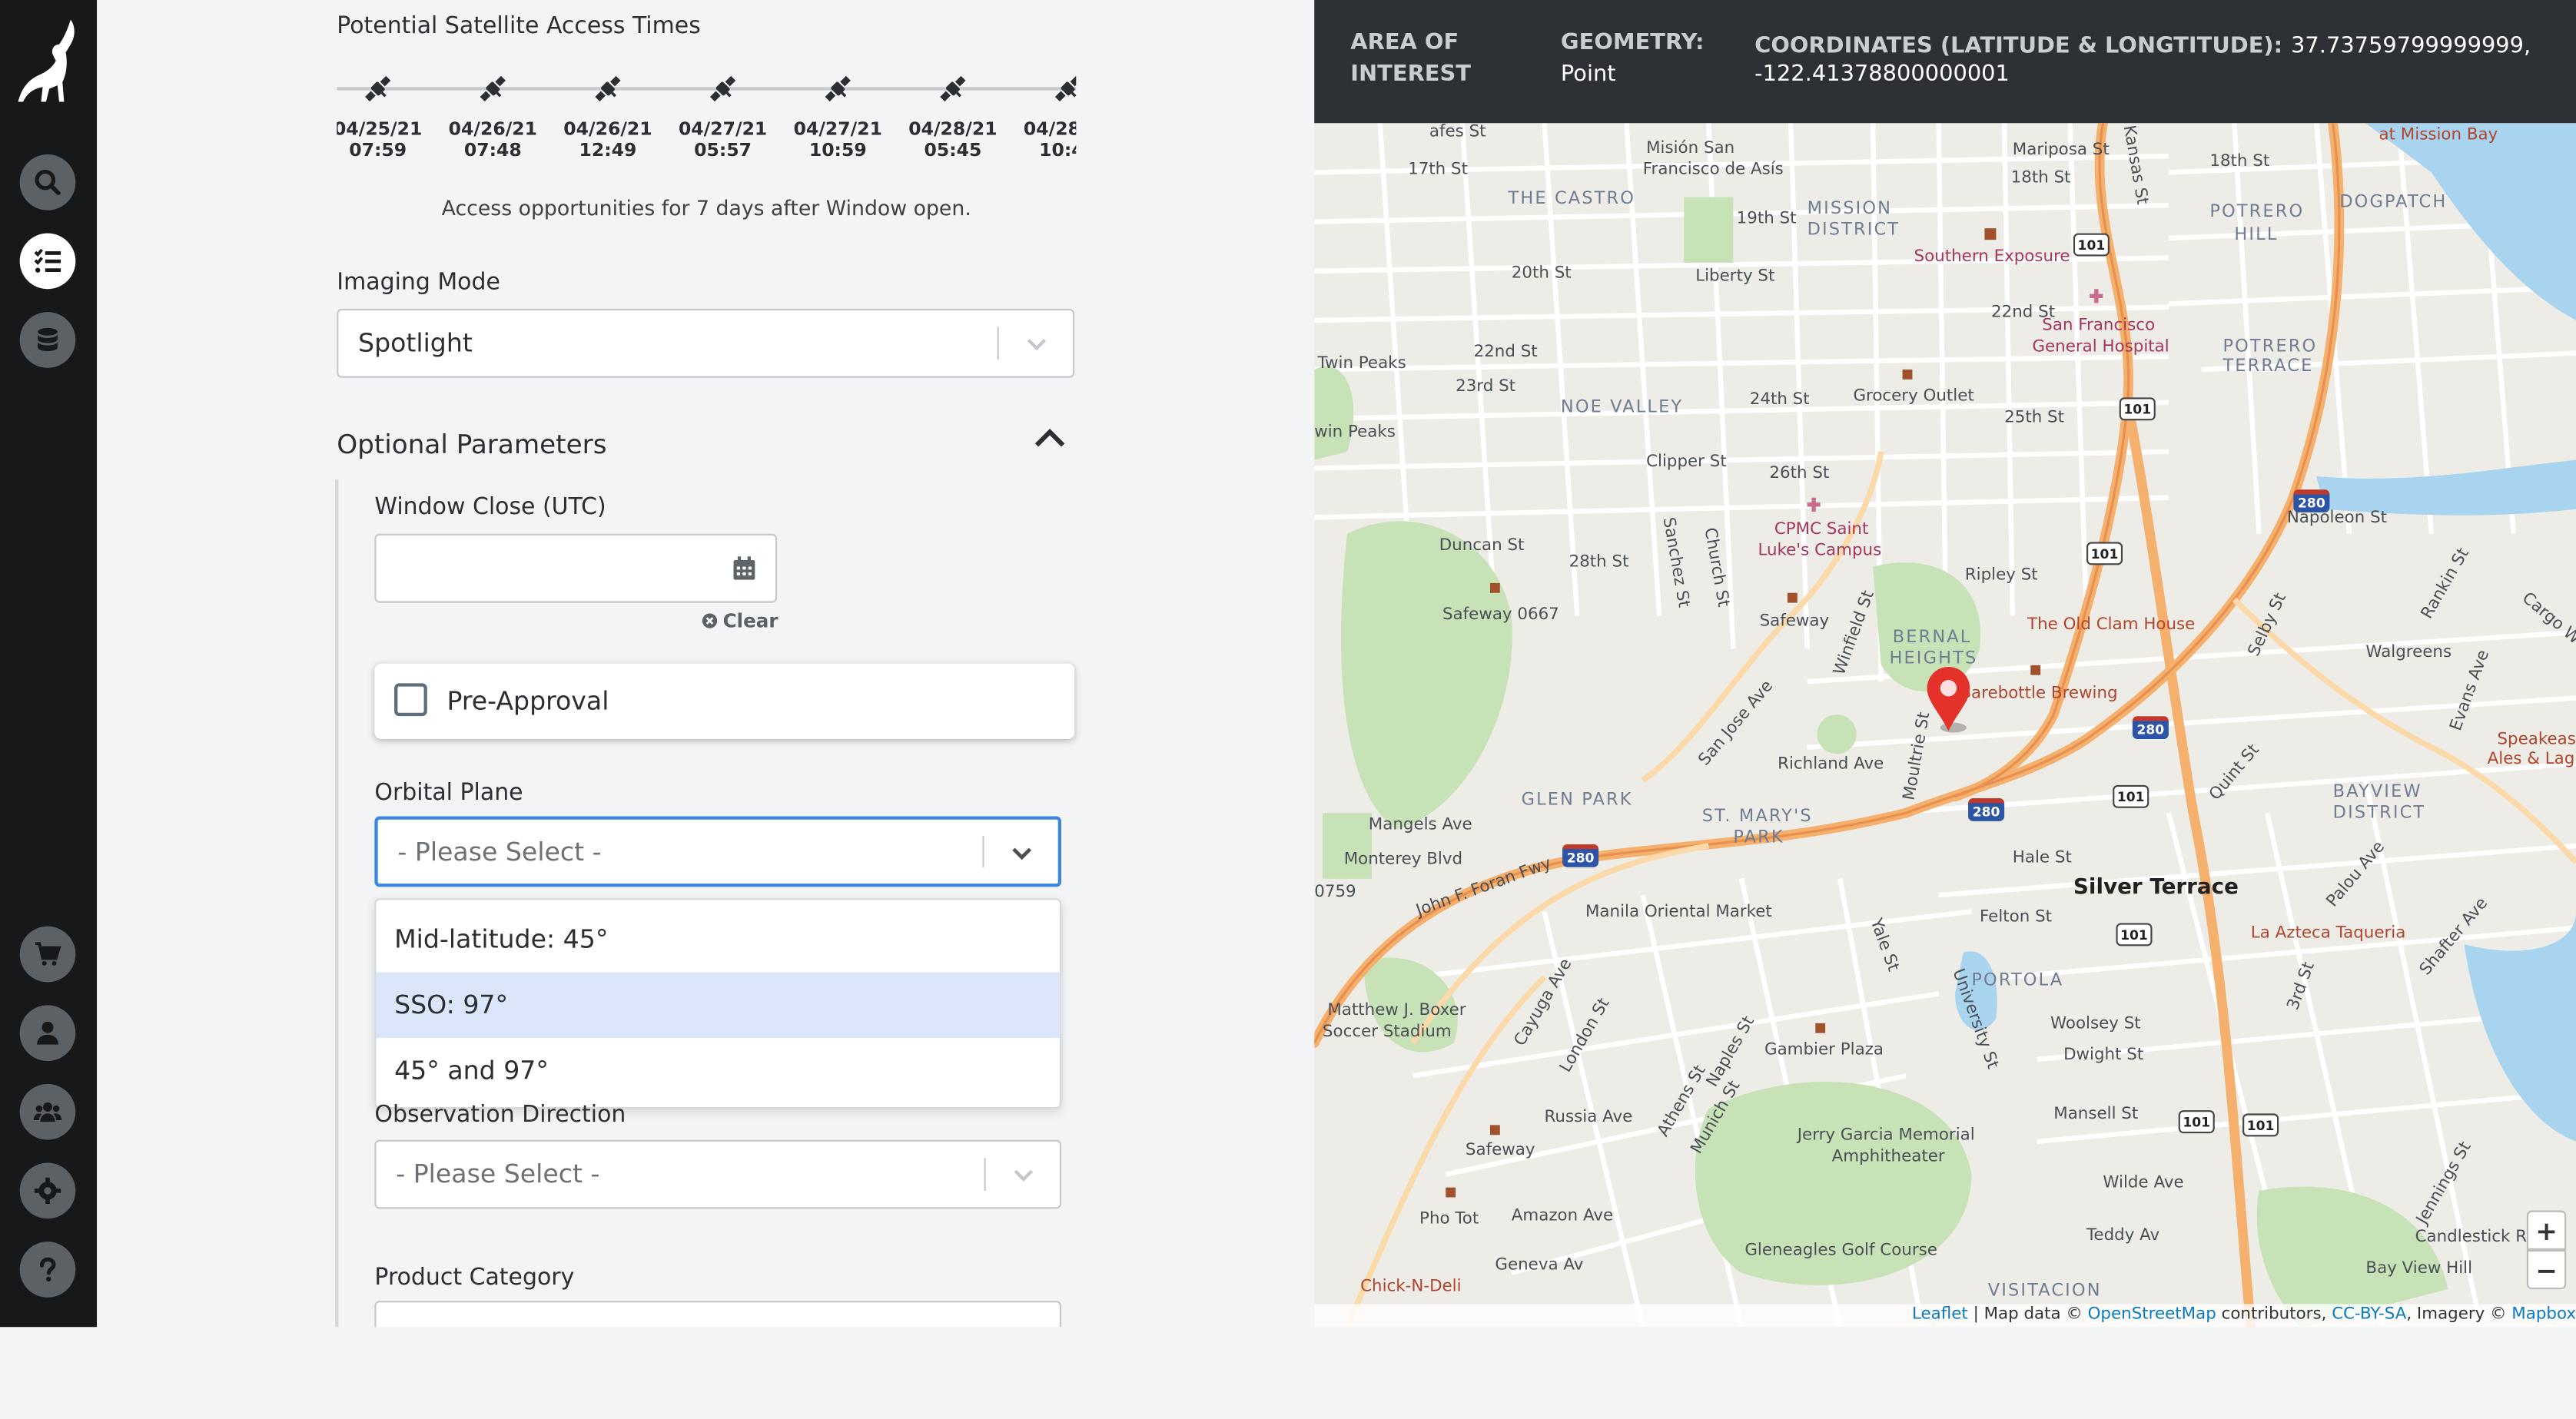 The height and width of the screenshot is (1419, 2576). I want to click on street-label: Russia Ave, so click(1588, 1118).